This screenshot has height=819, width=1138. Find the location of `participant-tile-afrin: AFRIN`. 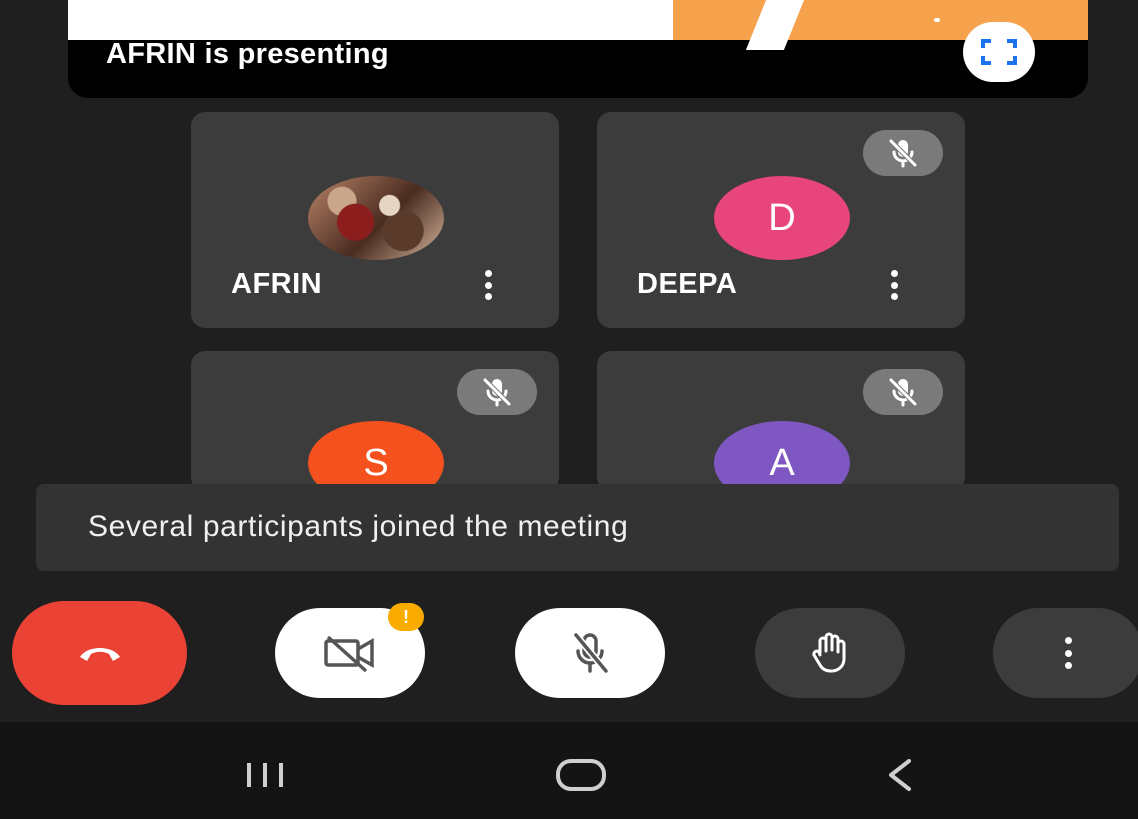

participant-tile-afrin: AFRIN is located at coordinates (375, 220).